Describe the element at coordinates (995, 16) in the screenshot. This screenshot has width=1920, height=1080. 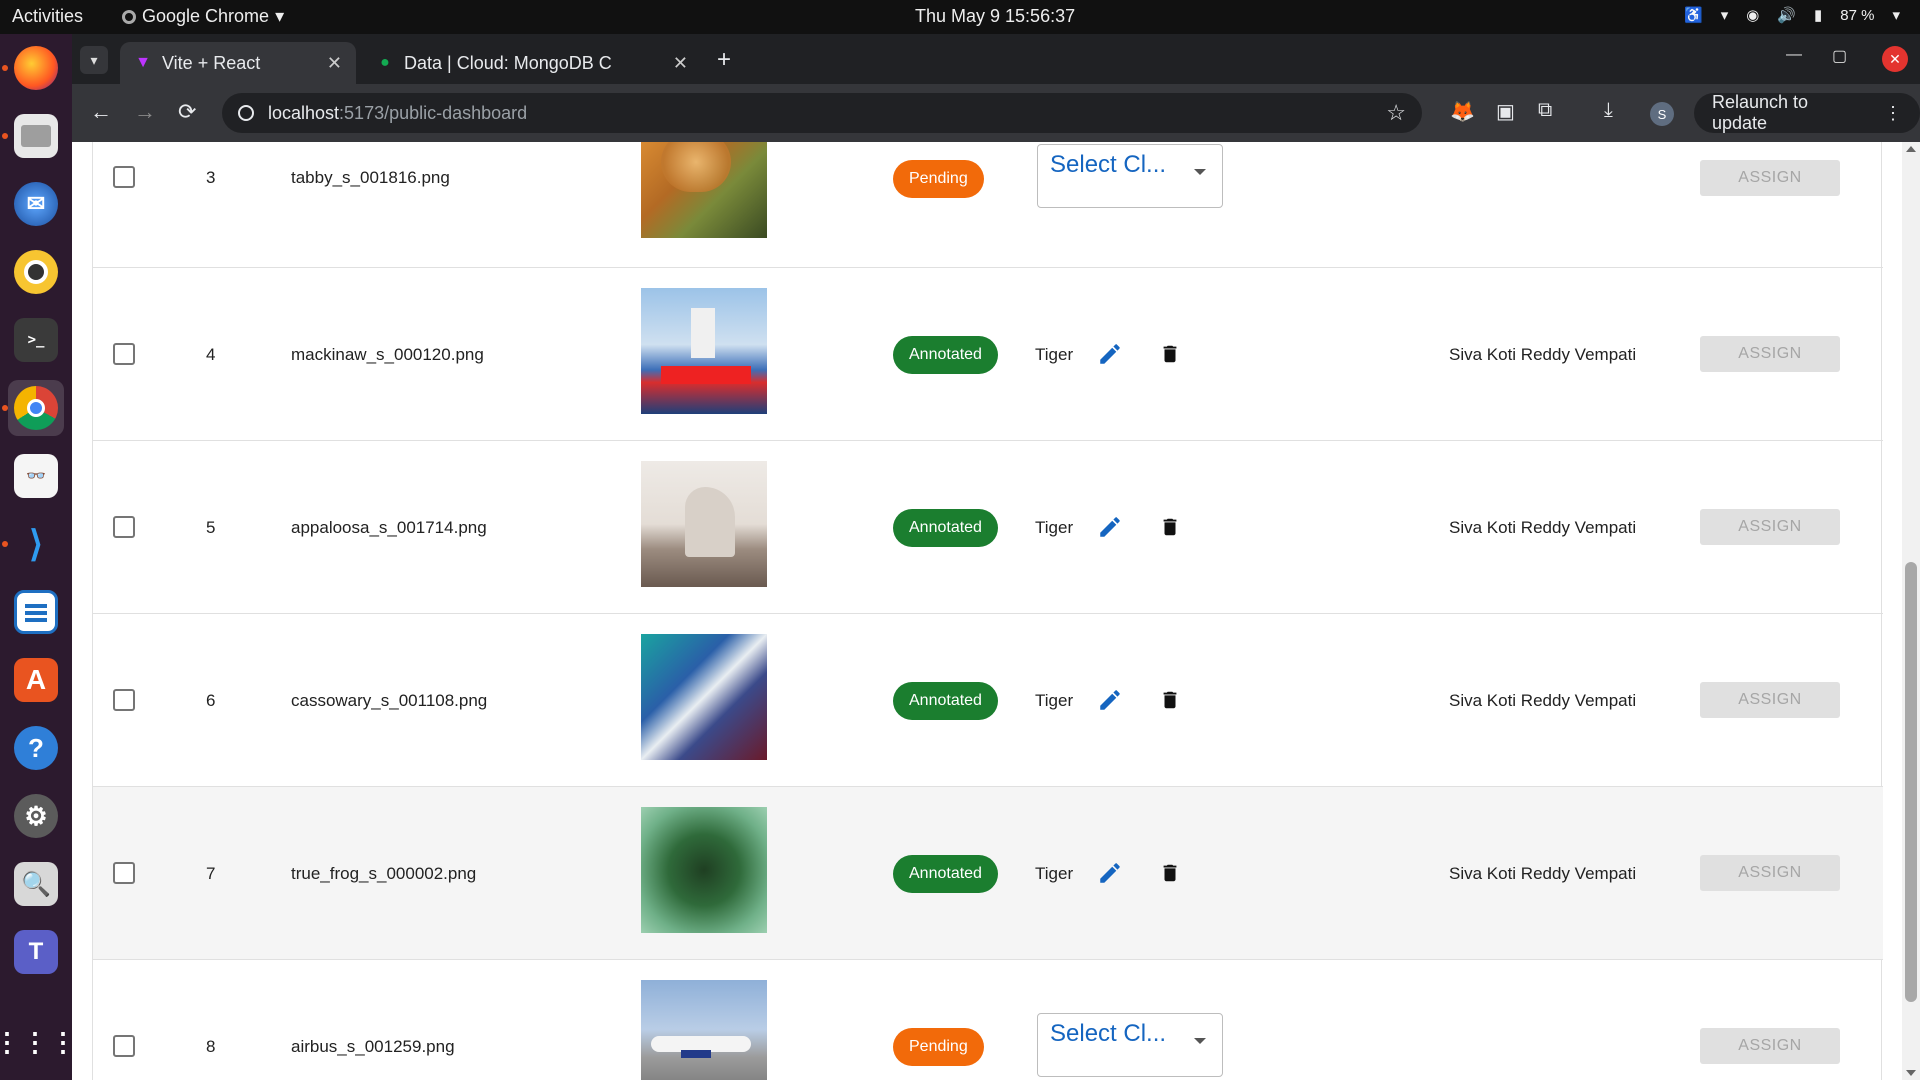
I see `clock: Thu May 9 15:56:37` at that location.